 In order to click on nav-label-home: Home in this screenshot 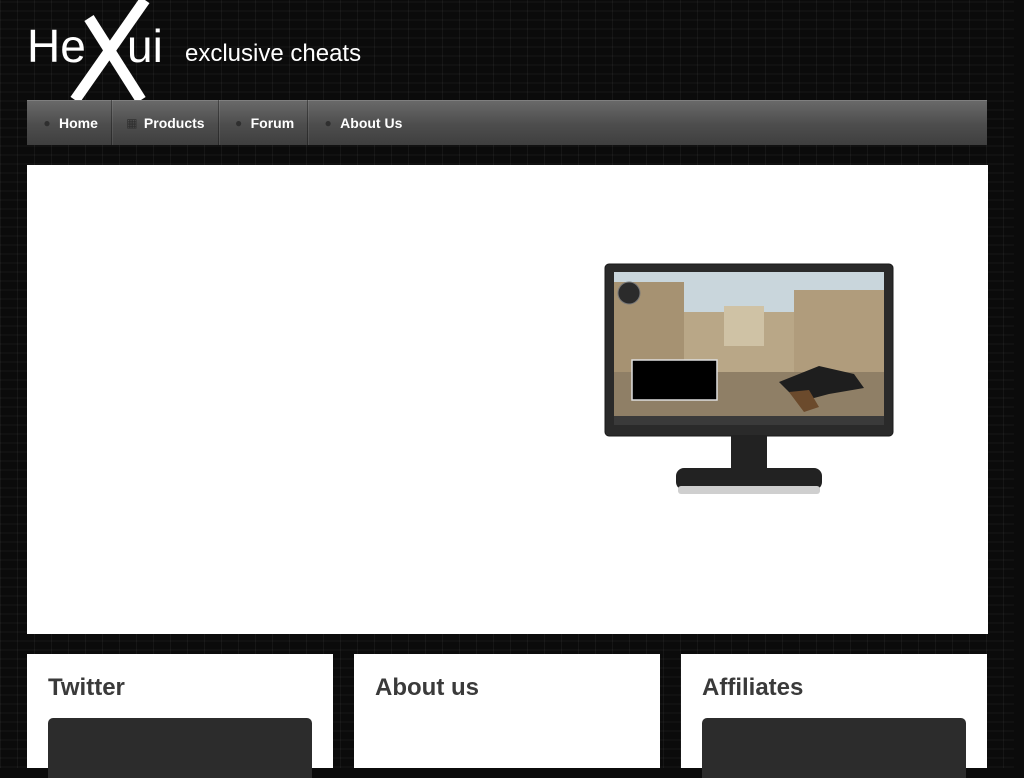, I will do `click(78, 122)`.